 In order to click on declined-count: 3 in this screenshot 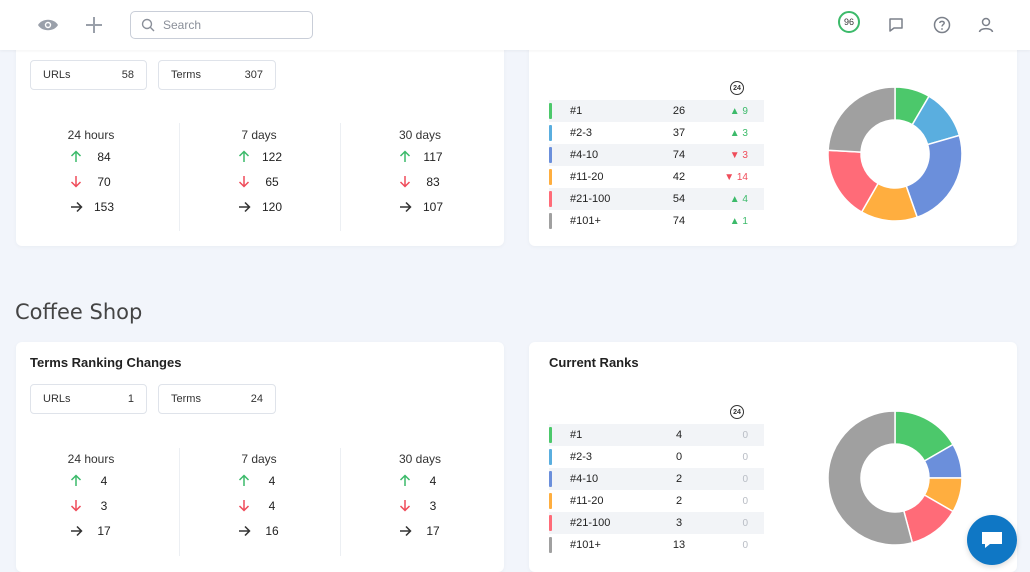, I will do `click(433, 505)`.